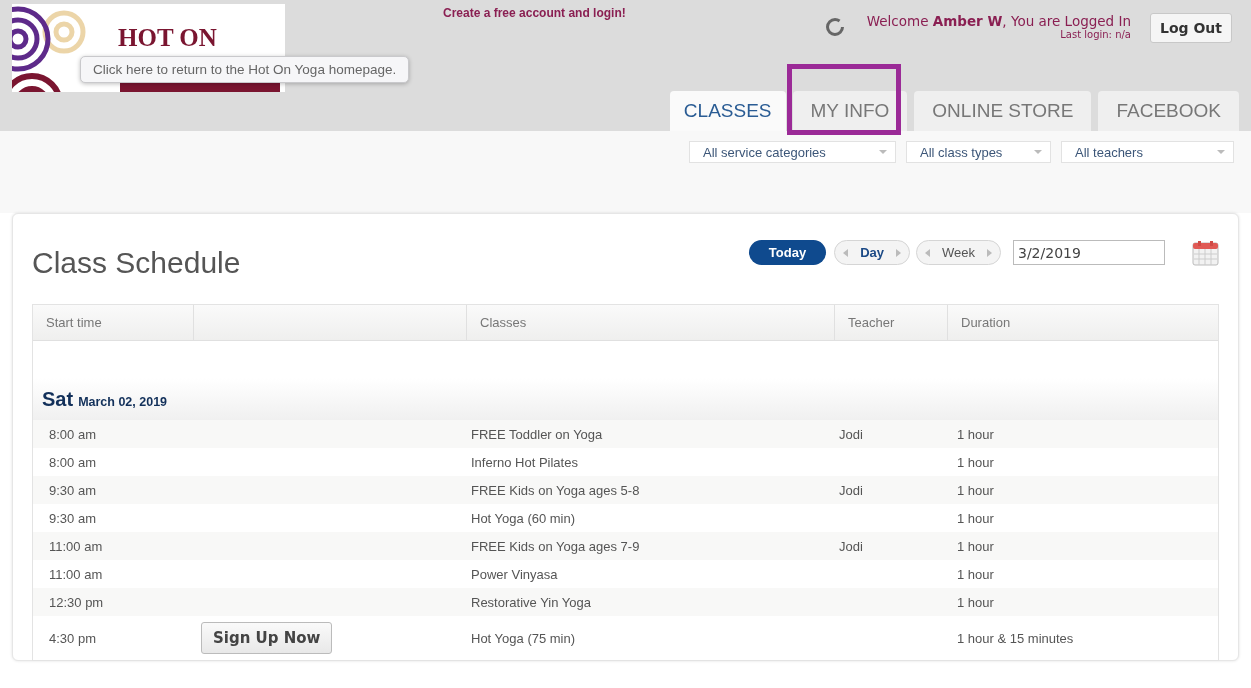 The height and width of the screenshot is (688, 1251). Describe the element at coordinates (267, 638) in the screenshot. I see `signup-button: Sign Up Now` at that location.